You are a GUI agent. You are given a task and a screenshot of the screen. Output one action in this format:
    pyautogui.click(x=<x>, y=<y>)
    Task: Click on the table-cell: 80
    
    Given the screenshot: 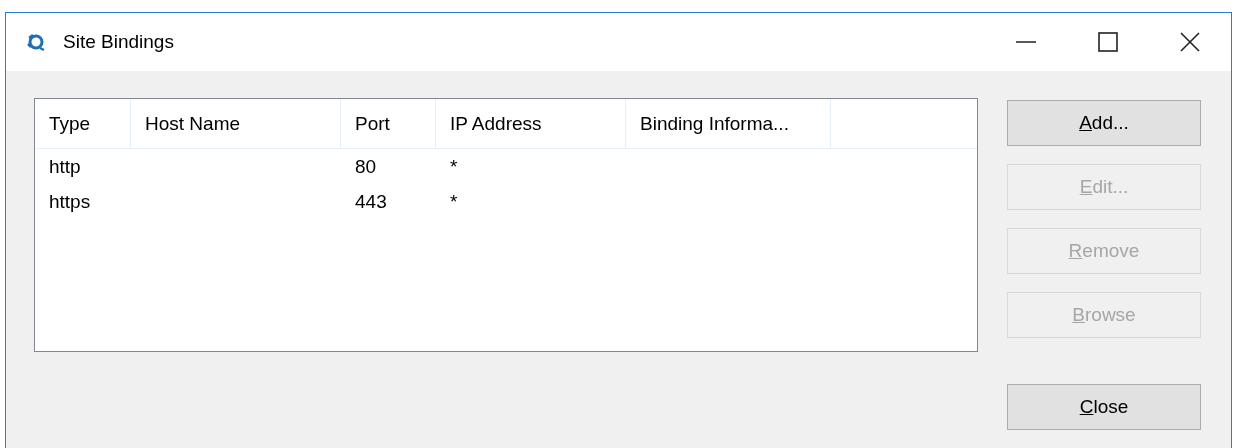 What is the action you would take?
    pyautogui.click(x=366, y=166)
    